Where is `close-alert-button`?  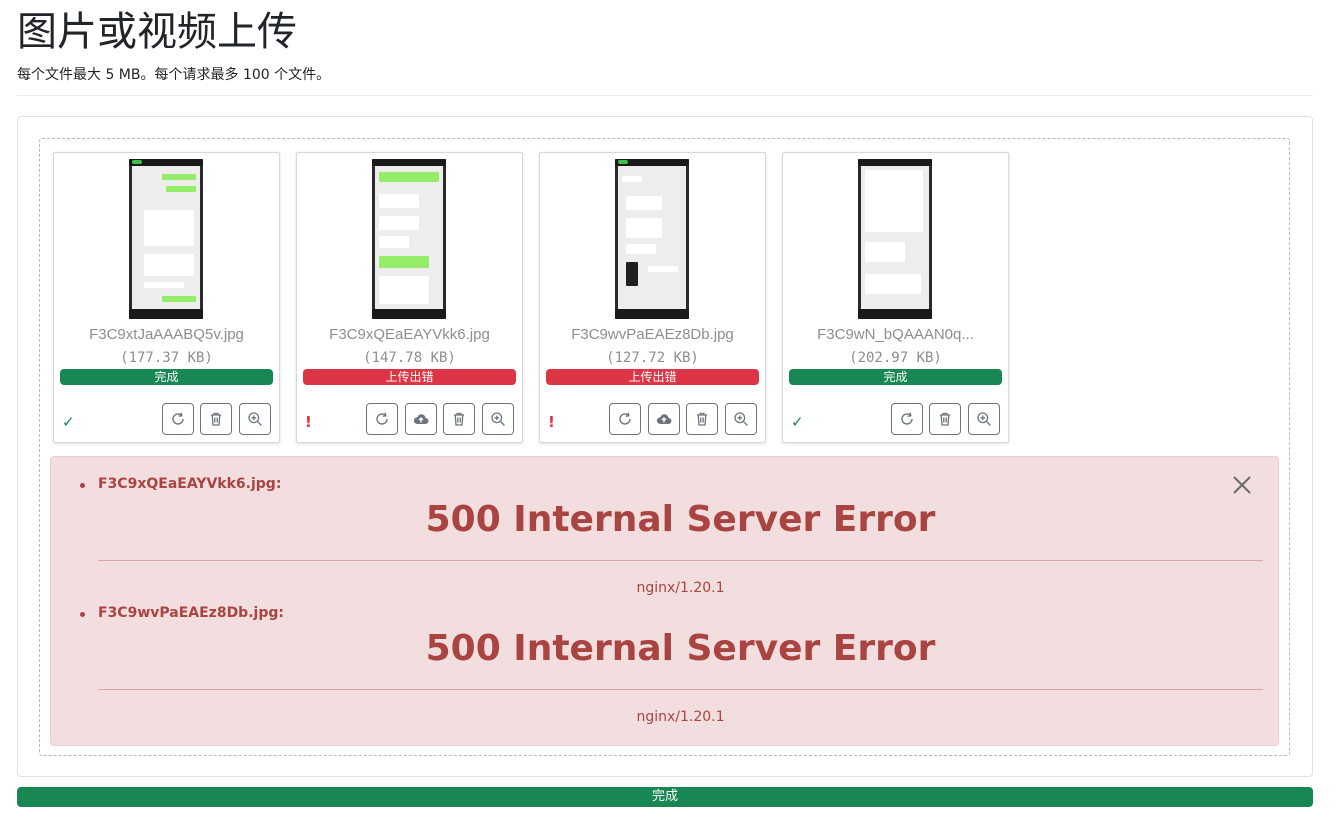
close-alert-button is located at coordinates (1242, 485).